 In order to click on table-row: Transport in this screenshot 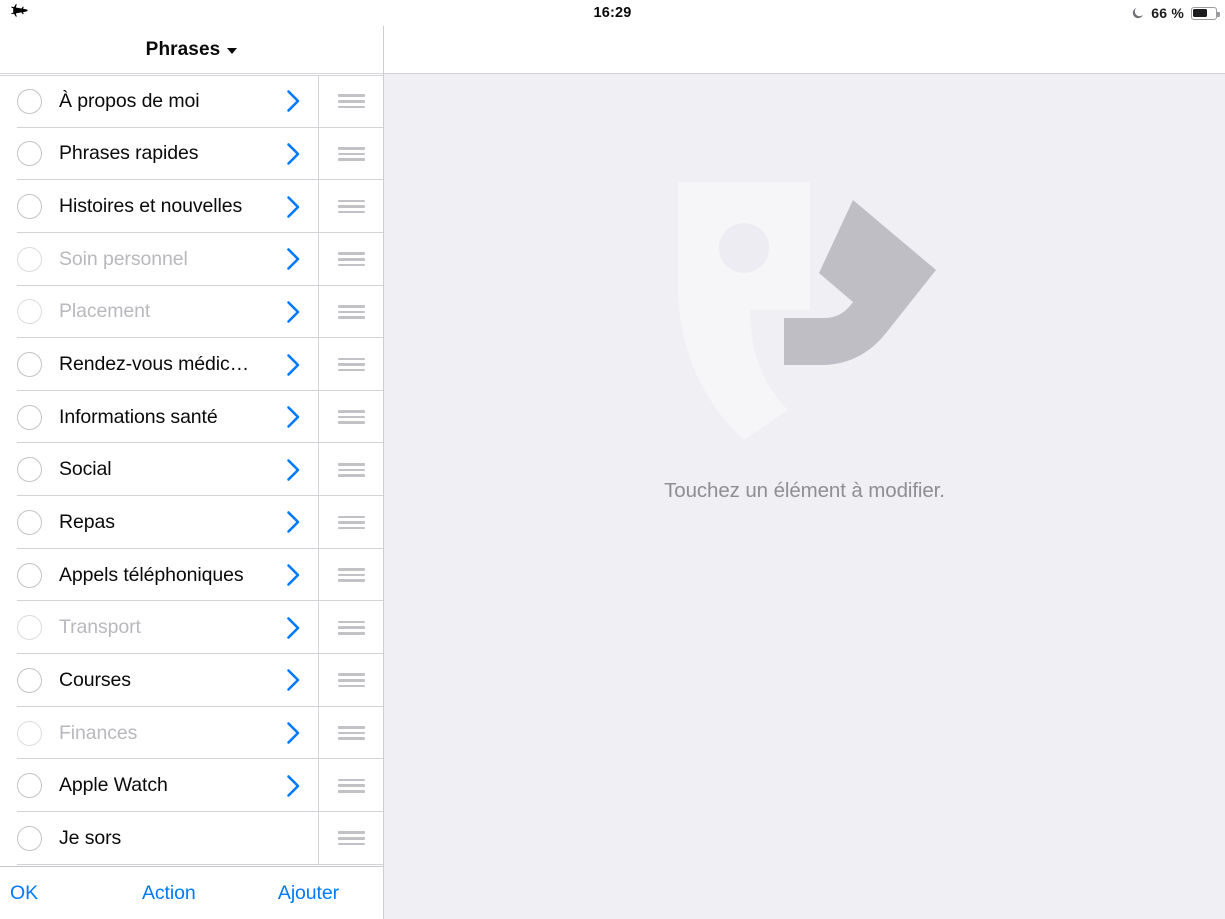, I will do `click(191, 628)`.